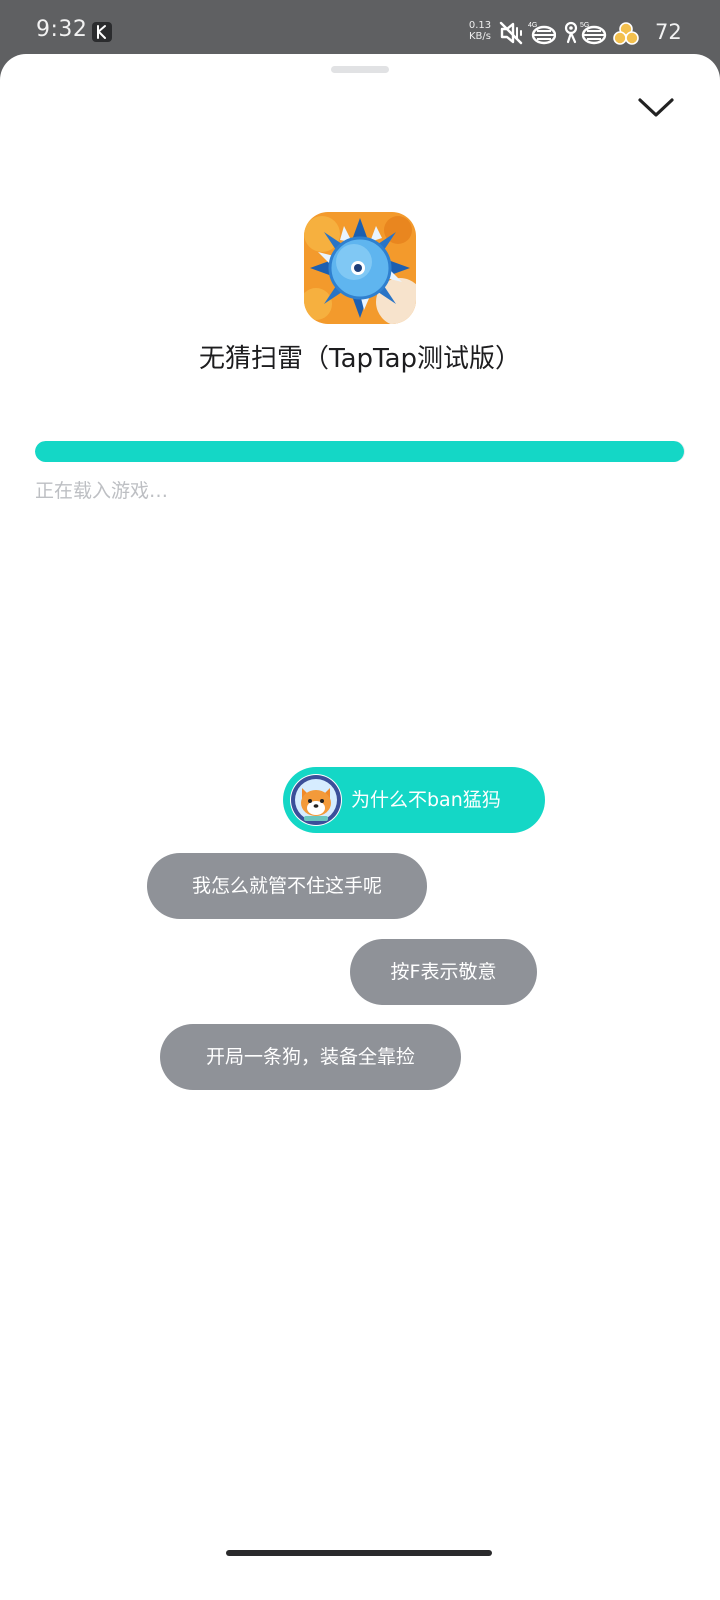 The height and width of the screenshot is (1600, 720). What do you see at coordinates (360, 268) in the screenshot?
I see `minesweeper-game-icon` at bounding box center [360, 268].